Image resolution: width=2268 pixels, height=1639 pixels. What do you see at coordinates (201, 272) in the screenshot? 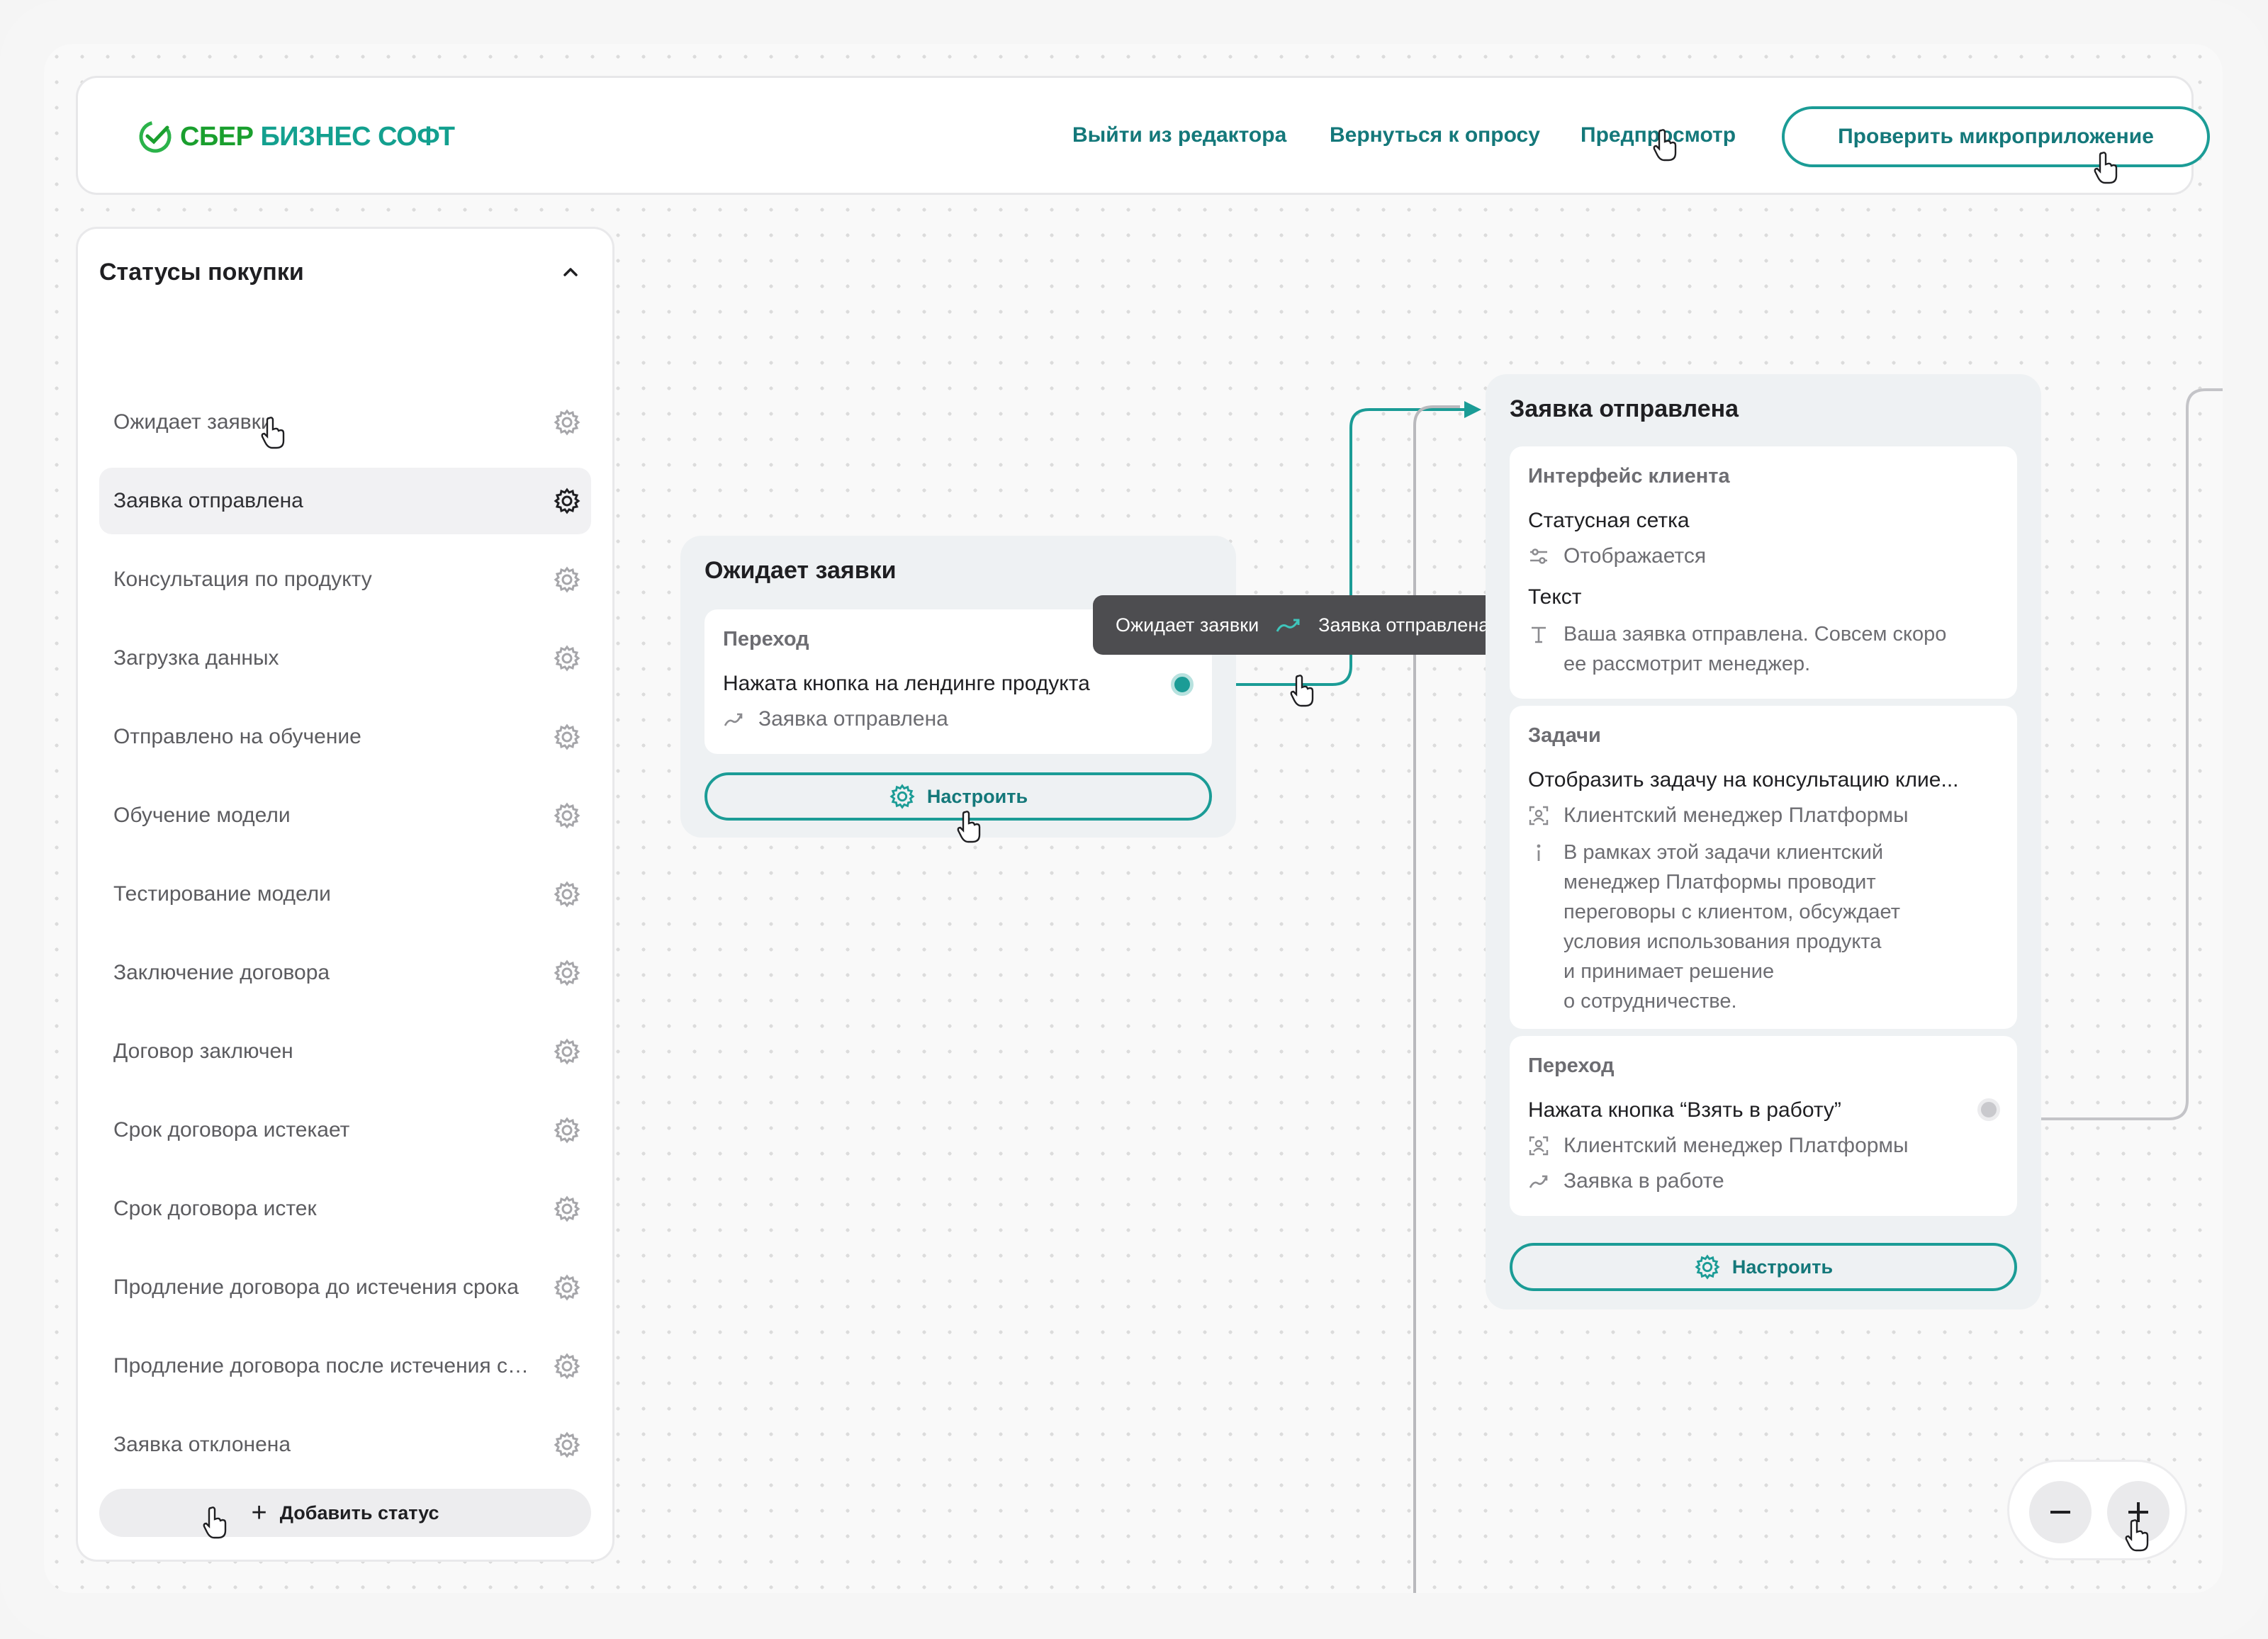
I see `sidebar-title: Статусы покупки` at bounding box center [201, 272].